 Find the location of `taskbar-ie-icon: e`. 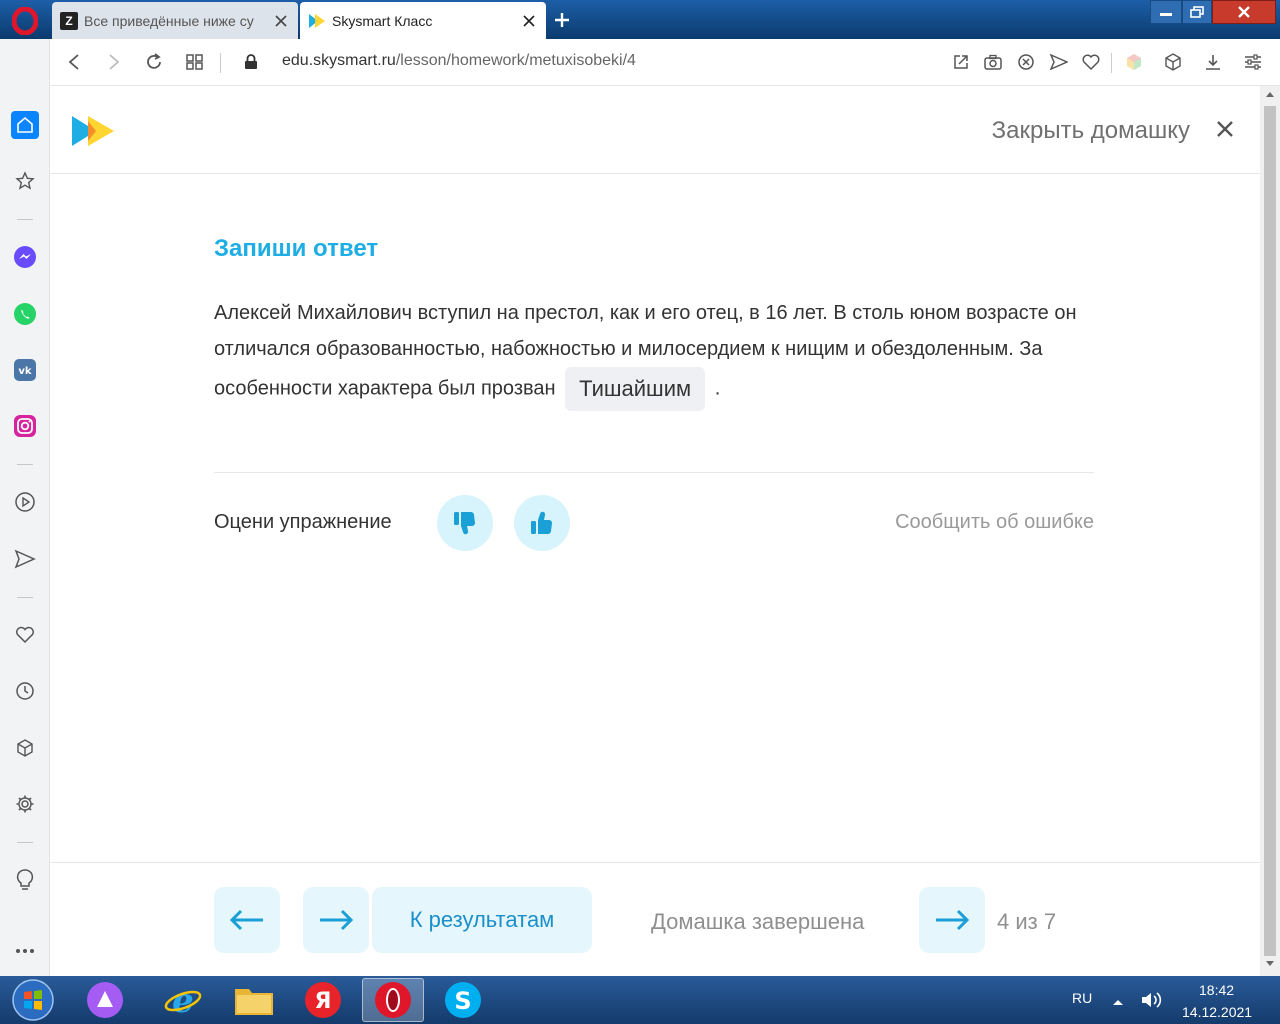

taskbar-ie-icon: e is located at coordinates (183, 1000).